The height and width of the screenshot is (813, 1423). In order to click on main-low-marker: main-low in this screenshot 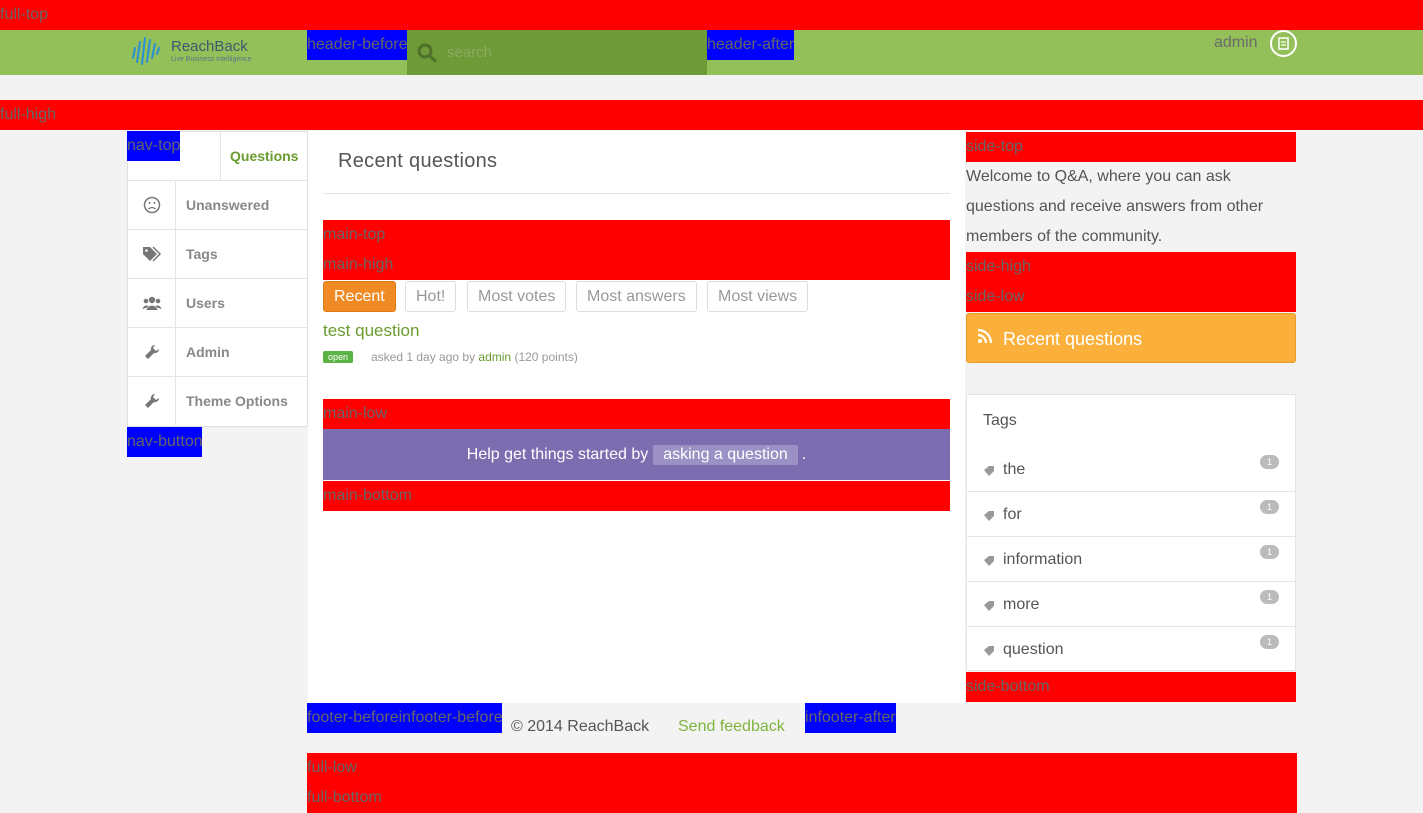, I will do `click(636, 414)`.